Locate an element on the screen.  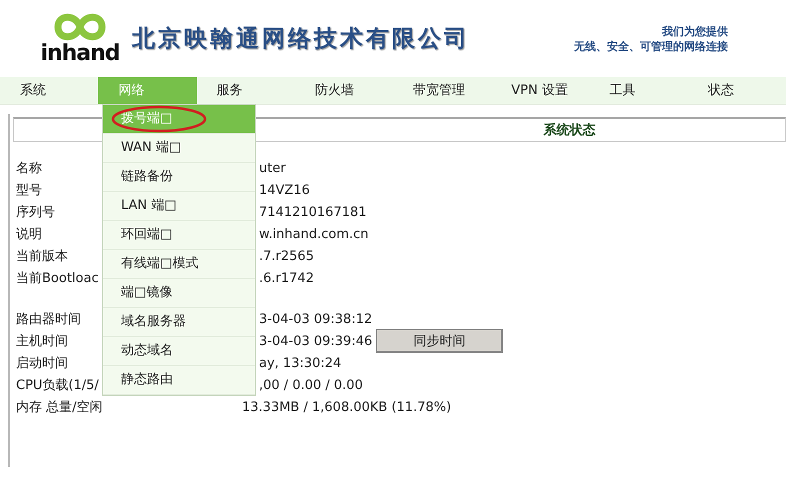
field-label: 型号 is located at coordinates (29, 190).